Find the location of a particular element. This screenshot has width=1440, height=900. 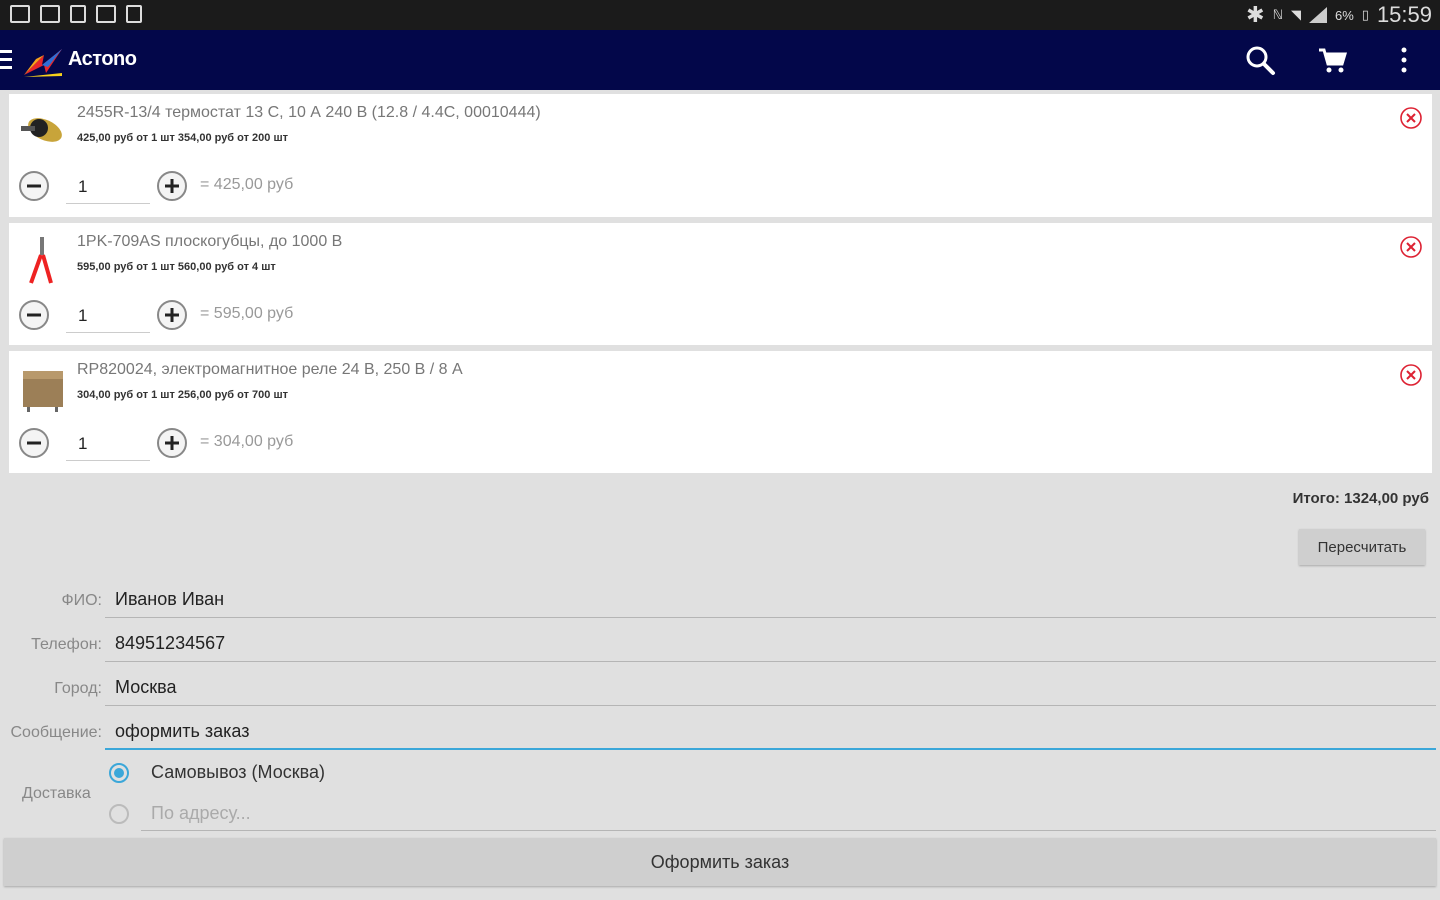

quantity-stepper: = 304,00 руб is located at coordinates (218, 444).